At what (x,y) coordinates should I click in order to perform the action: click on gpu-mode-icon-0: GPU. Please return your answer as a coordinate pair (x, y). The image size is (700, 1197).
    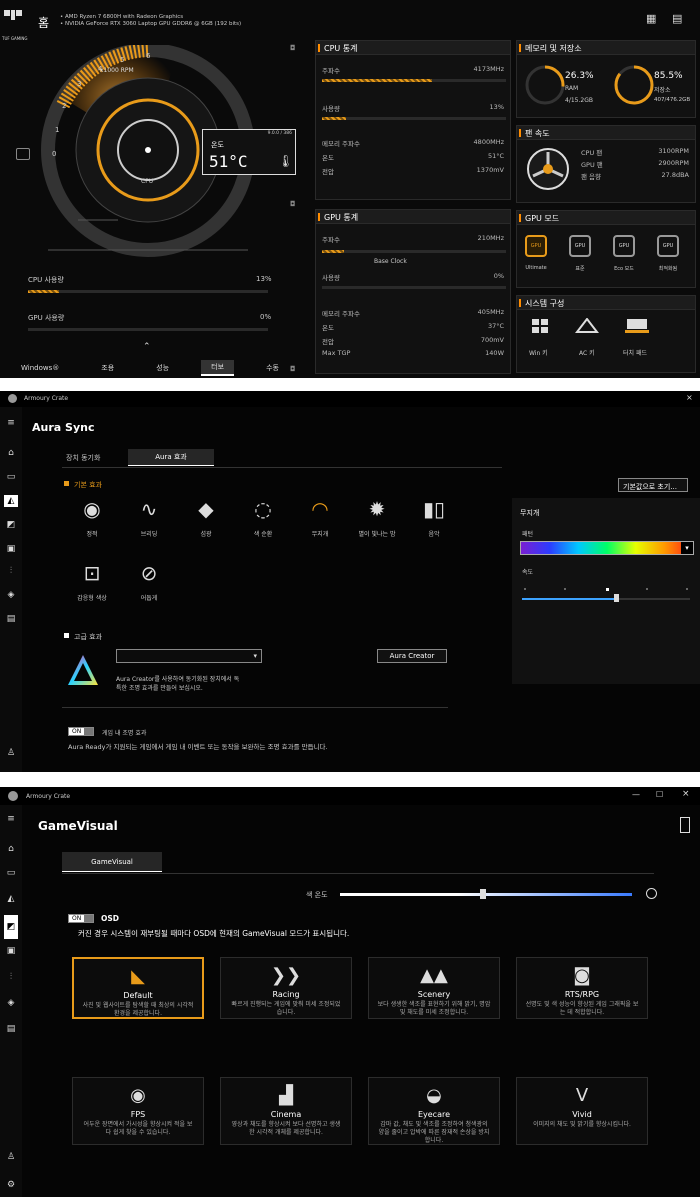
    Looking at the image, I should click on (536, 246).